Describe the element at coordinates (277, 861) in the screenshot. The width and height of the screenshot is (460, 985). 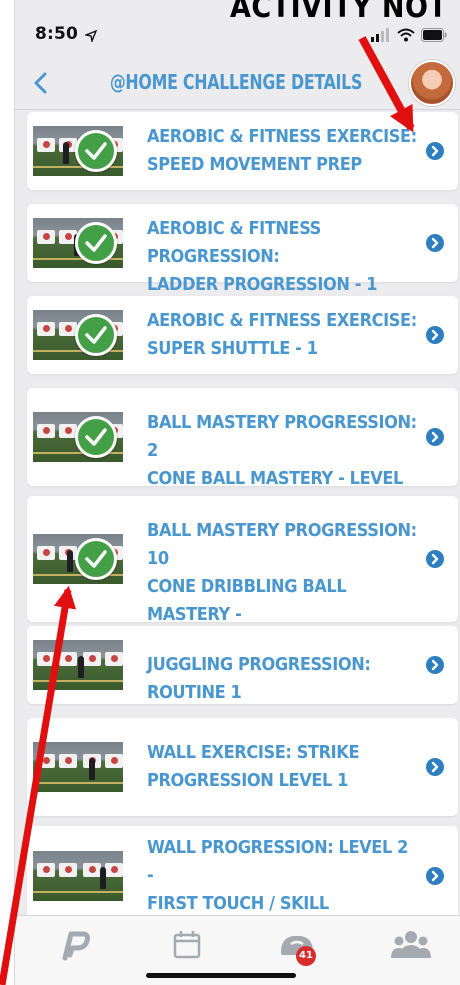
I see `activity-title-line: WALL PROGRESSION: LEVEL 2 -` at that location.